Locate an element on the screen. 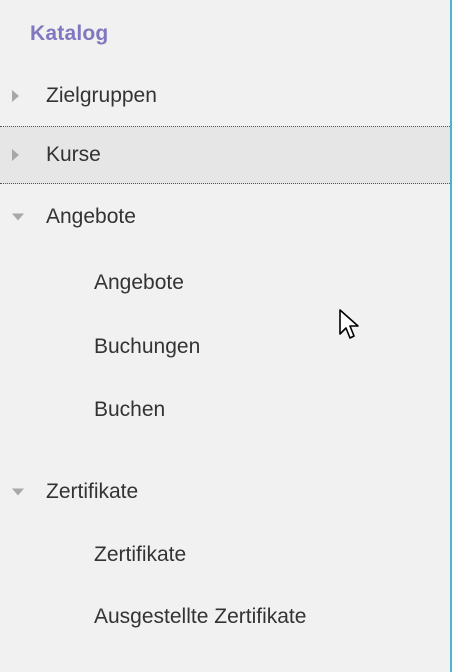 The height and width of the screenshot is (672, 454). tree-item-label: Zielgruppen is located at coordinates (101, 95).